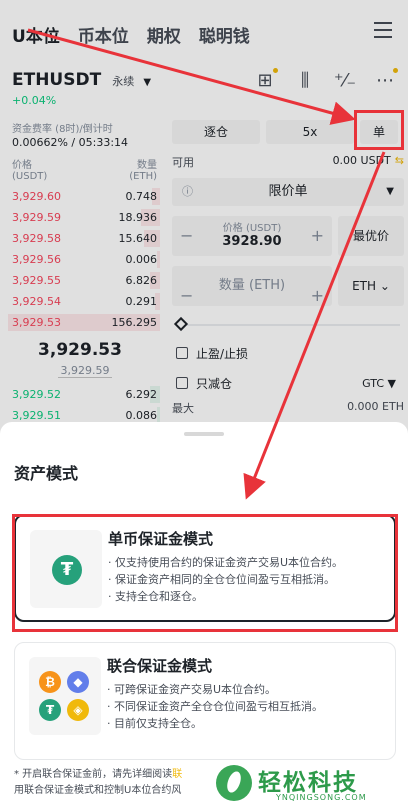 This screenshot has width=408, height=807. What do you see at coordinates (247, 723) in the screenshot?
I see `multi-mode-desc: 目前仅支持全仓。` at bounding box center [247, 723].